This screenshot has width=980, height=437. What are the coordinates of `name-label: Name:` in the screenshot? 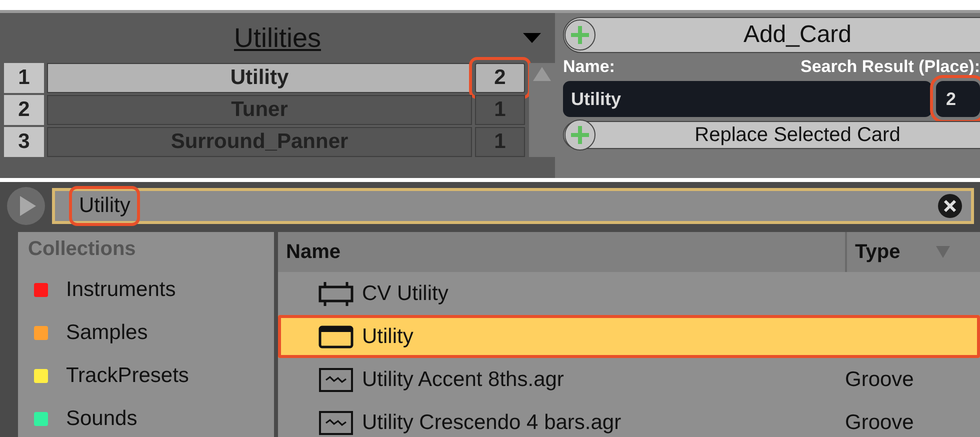 It's located at (589, 67).